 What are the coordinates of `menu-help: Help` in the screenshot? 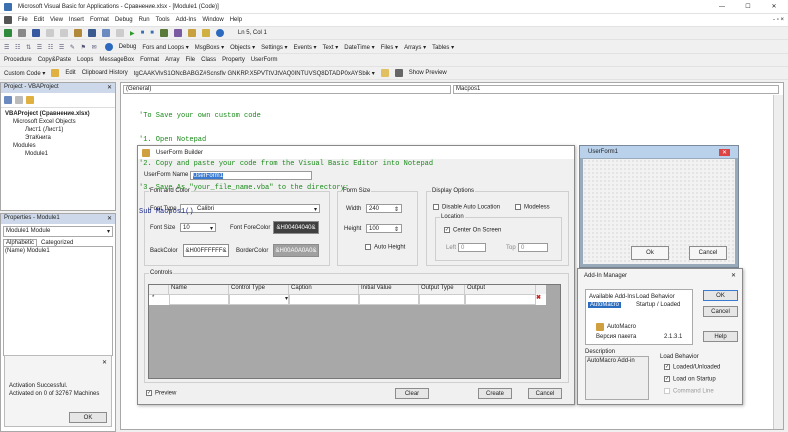 It's located at (236, 20).